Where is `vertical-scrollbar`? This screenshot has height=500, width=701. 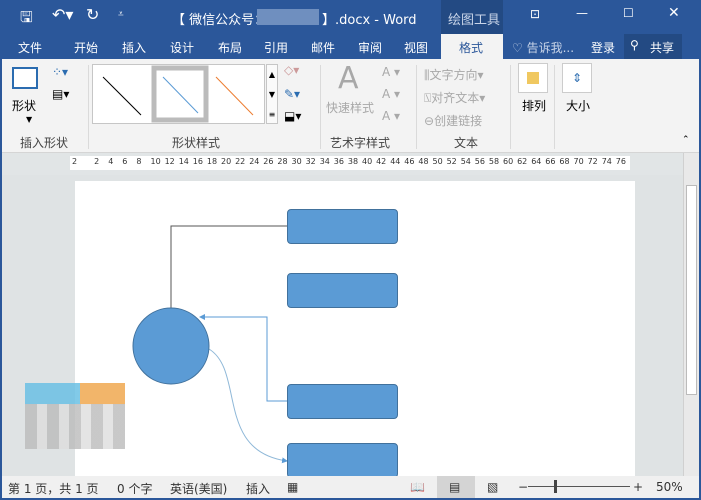
vertical-scrollbar is located at coordinates (691, 314).